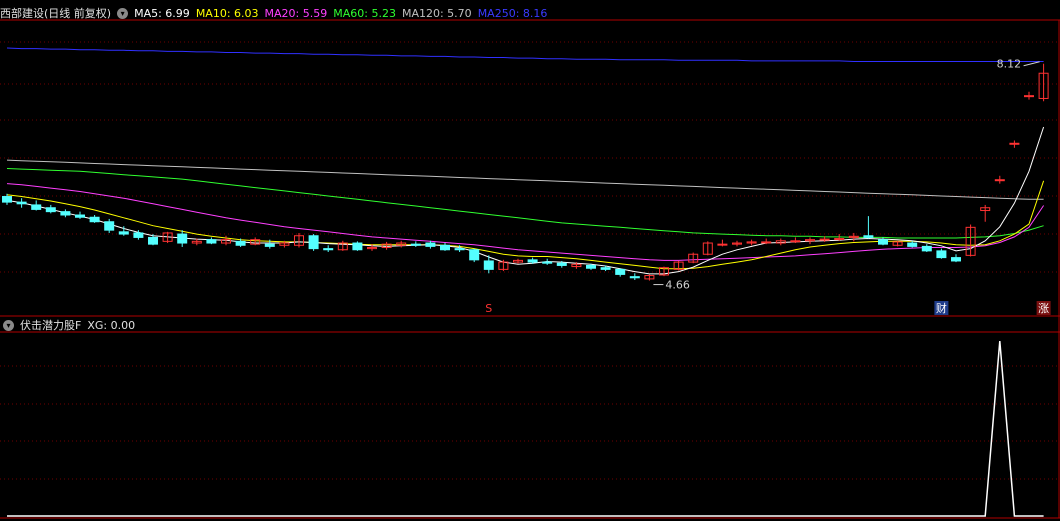 This screenshot has height=521, width=1060. Describe the element at coordinates (677, 285) in the screenshot. I see `low-price-label: 4.66` at that location.